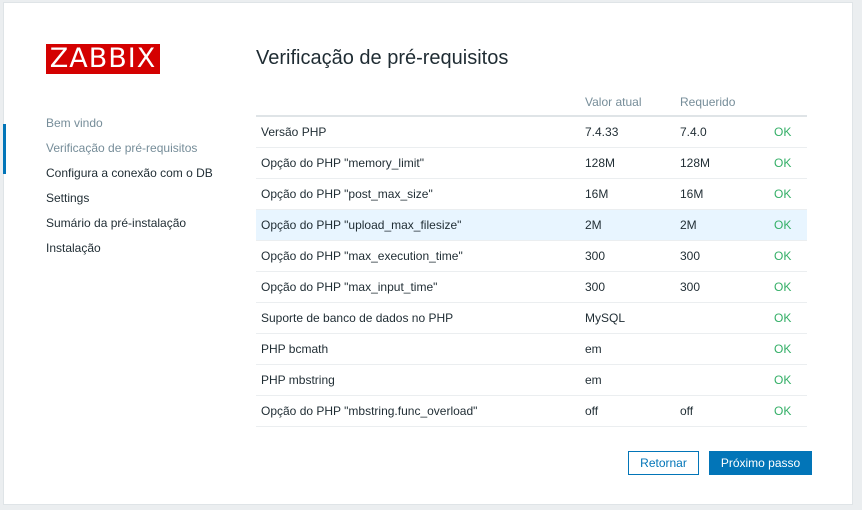  I want to click on zabbix-logo: ZABBIX, so click(103, 59).